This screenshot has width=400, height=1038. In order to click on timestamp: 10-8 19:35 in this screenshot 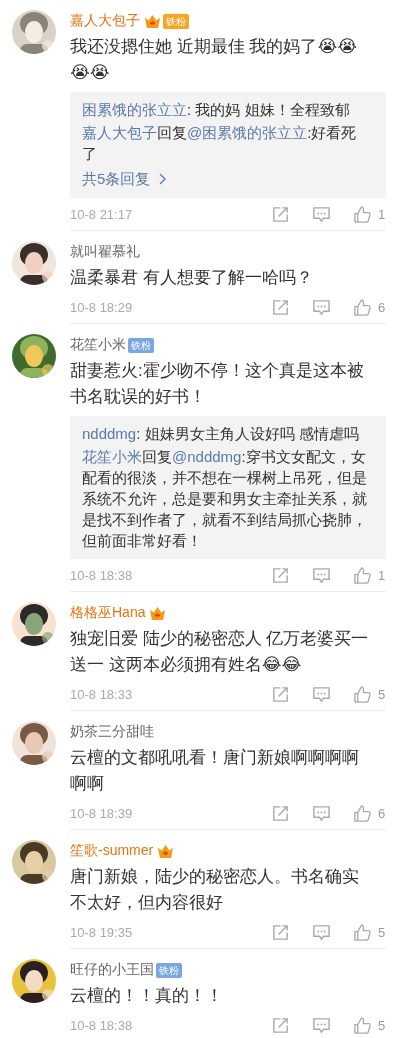, I will do `click(101, 932)`.